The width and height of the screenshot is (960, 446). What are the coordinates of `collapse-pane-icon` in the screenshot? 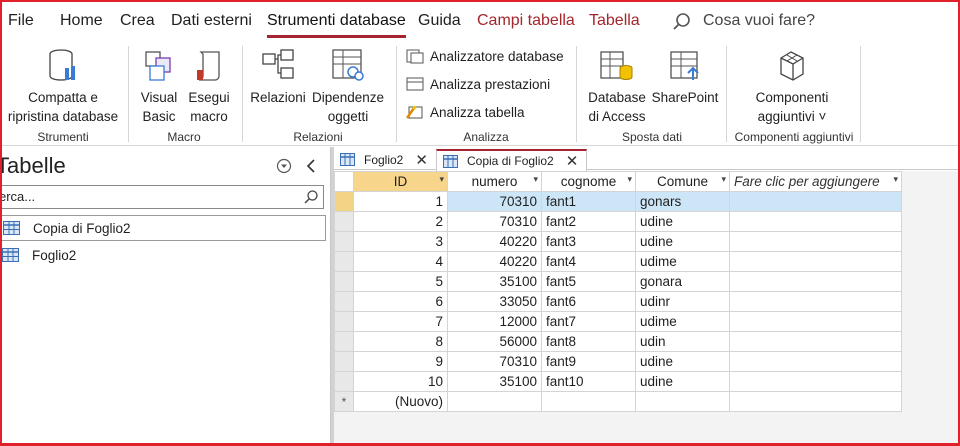 It's located at (311, 166).